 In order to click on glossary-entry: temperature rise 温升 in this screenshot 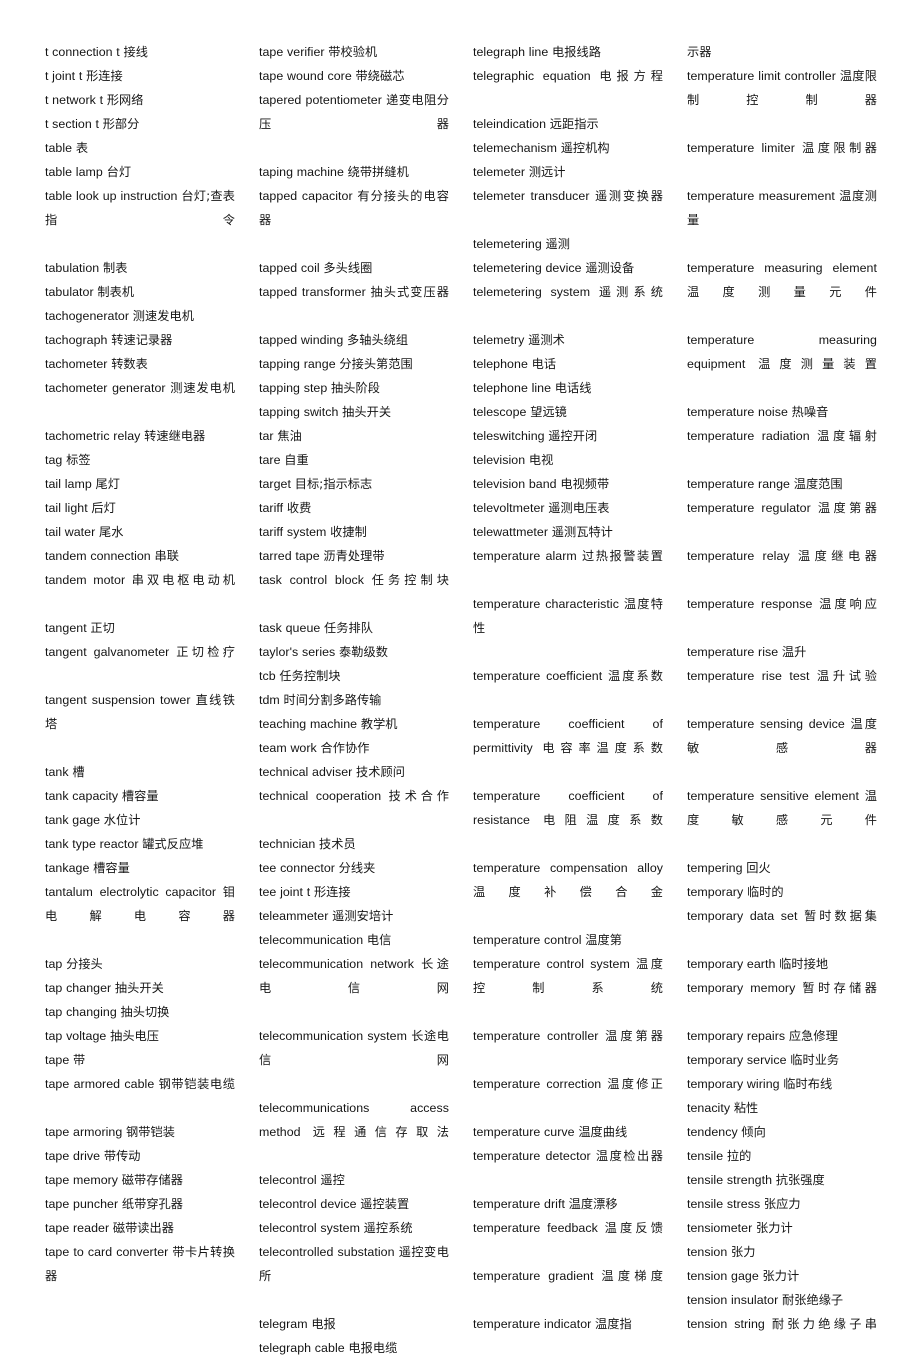, I will do `click(782, 652)`.